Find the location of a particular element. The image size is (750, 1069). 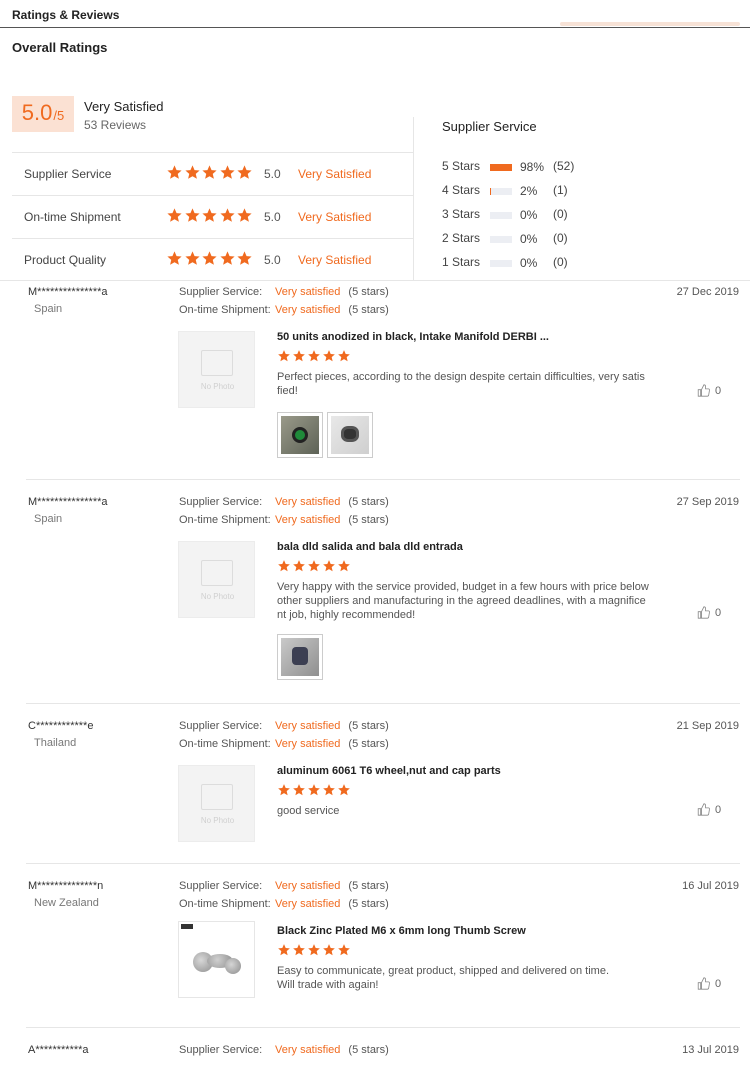

screw-head is located at coordinates (233, 966).